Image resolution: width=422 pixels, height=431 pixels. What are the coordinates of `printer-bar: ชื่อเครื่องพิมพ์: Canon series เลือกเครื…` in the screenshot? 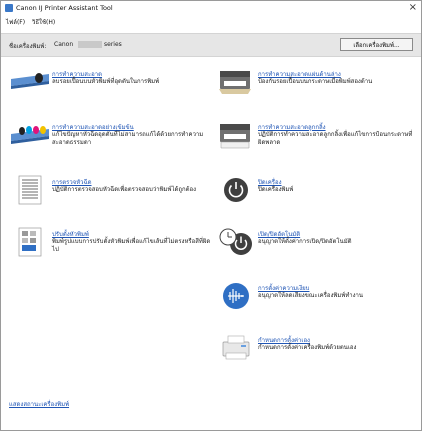 It's located at (211, 45).